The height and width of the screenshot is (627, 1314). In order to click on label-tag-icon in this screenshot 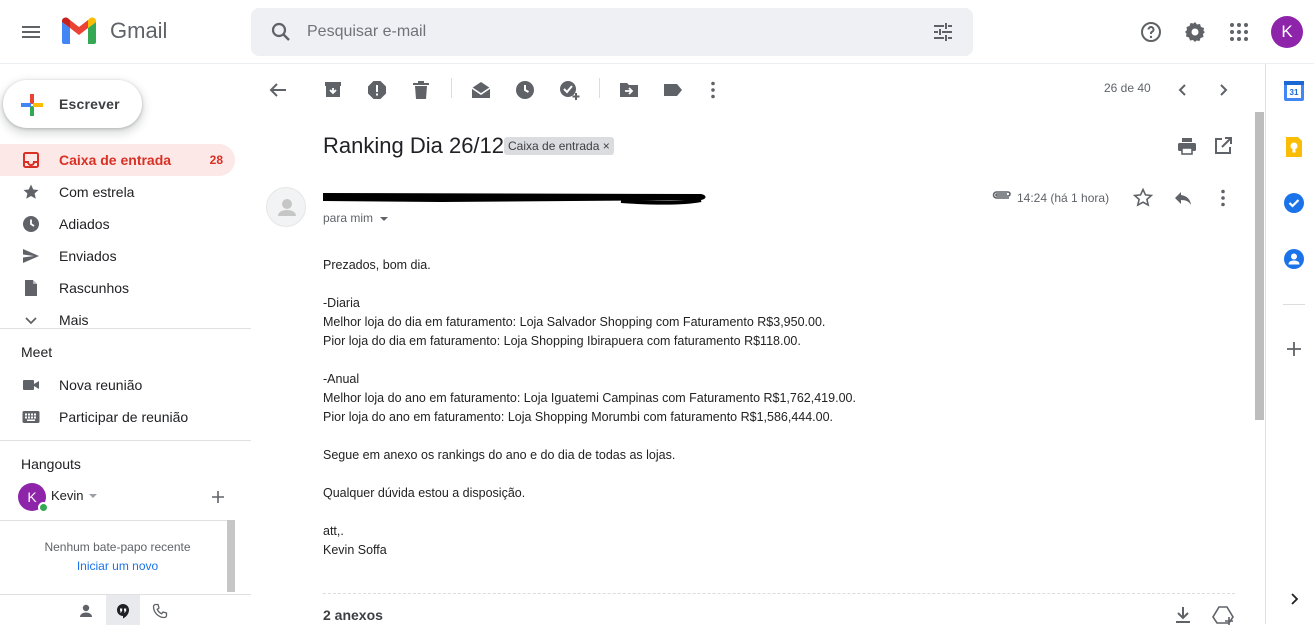, I will do `click(673, 90)`.